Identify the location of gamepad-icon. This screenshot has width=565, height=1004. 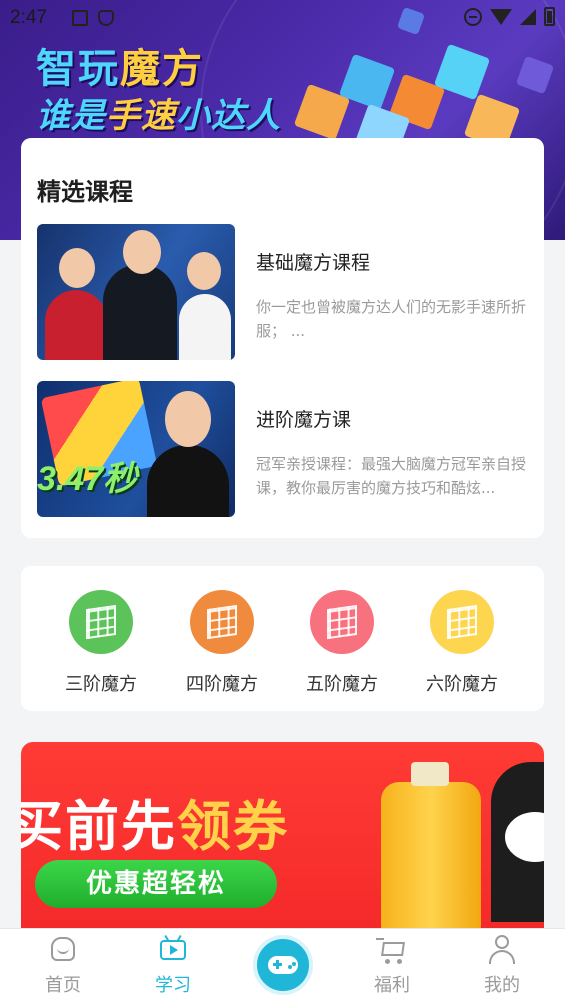
(283, 965).